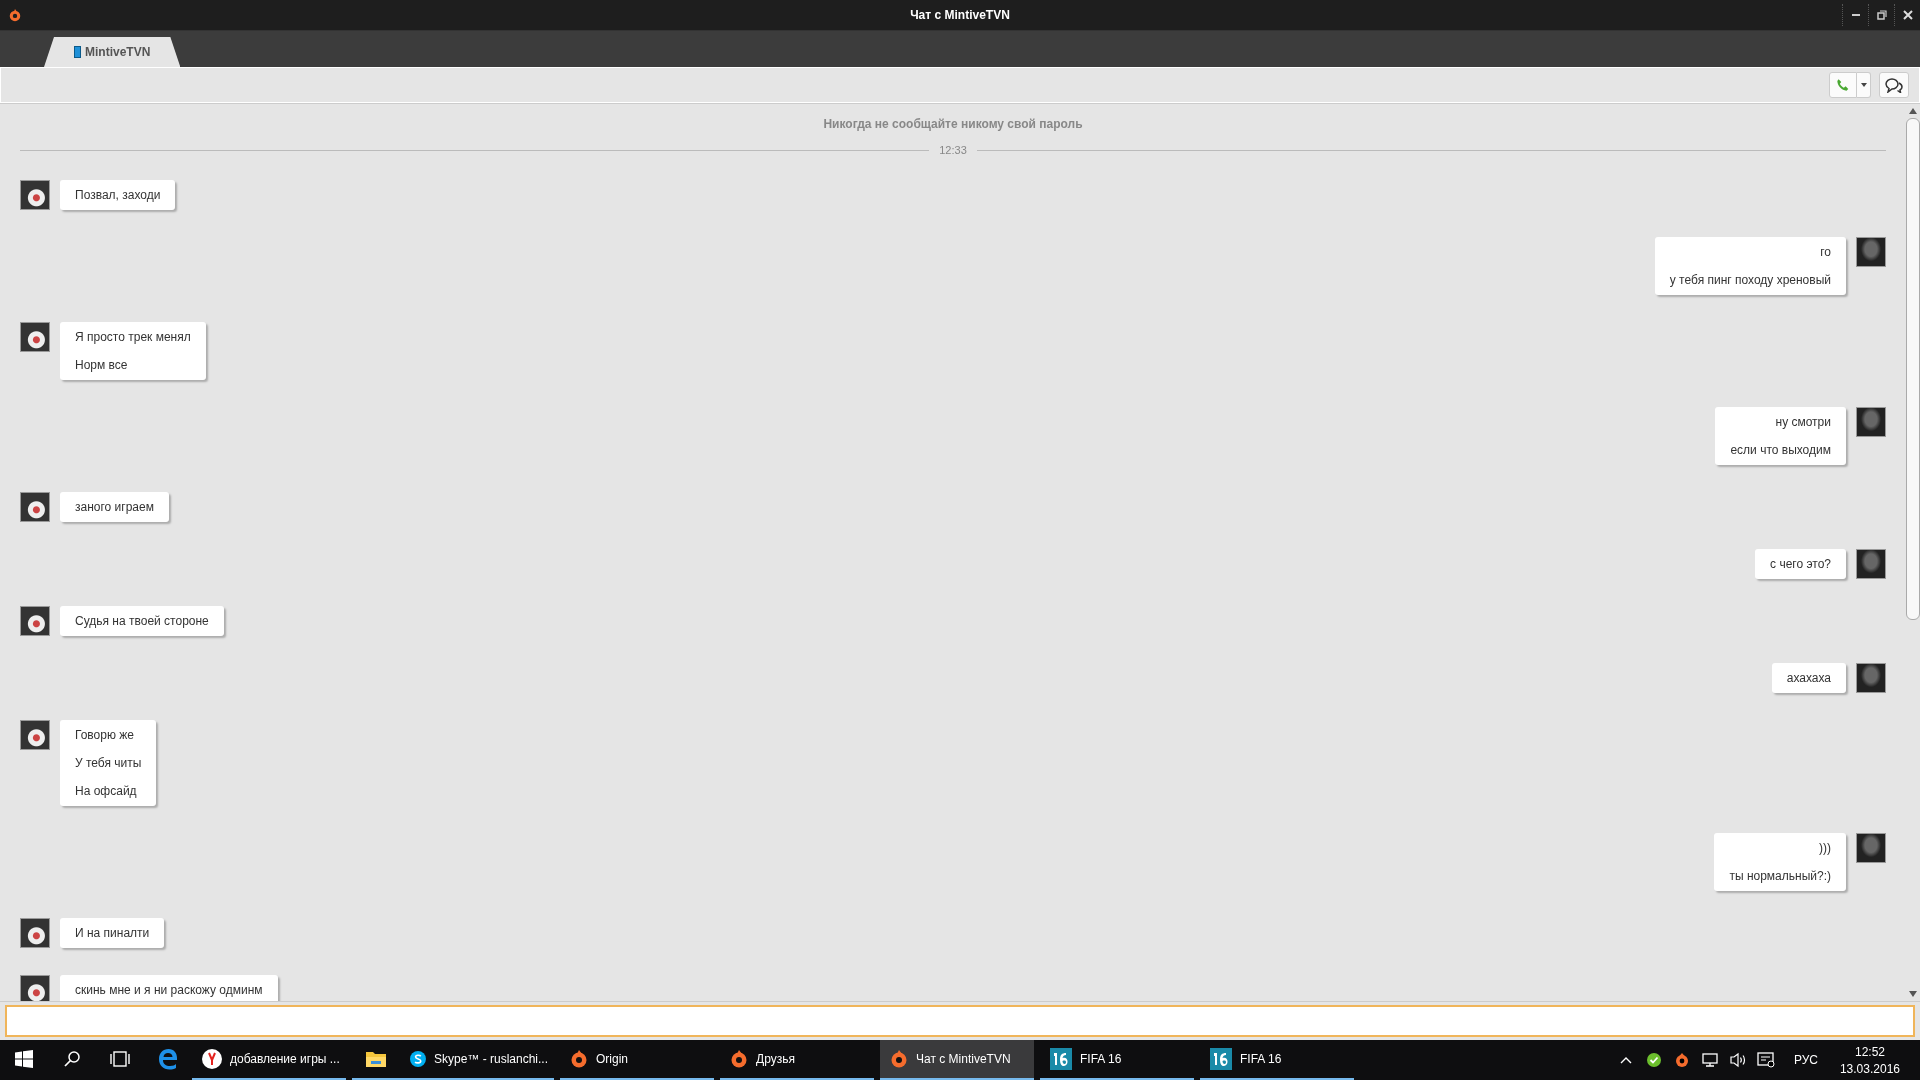 This screenshot has height=1080, width=1920. I want to click on message-text: ахахаха, so click(1808, 678).